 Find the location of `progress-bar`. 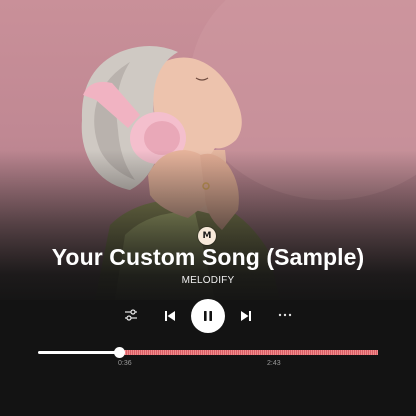

progress-bar is located at coordinates (208, 353).